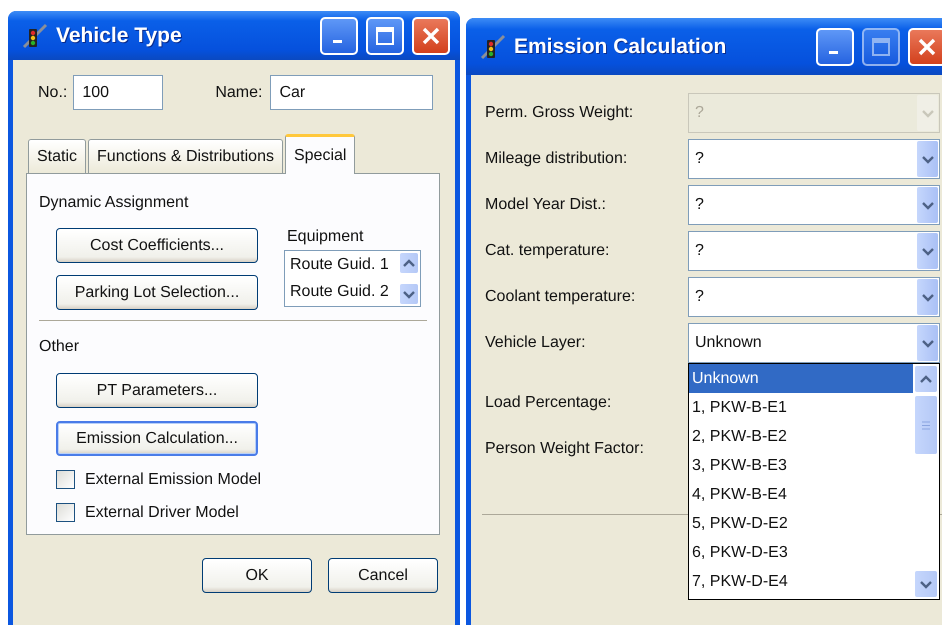 This screenshot has width=942, height=625. What do you see at coordinates (341, 264) in the screenshot?
I see `list-item: Route Guid. 1` at bounding box center [341, 264].